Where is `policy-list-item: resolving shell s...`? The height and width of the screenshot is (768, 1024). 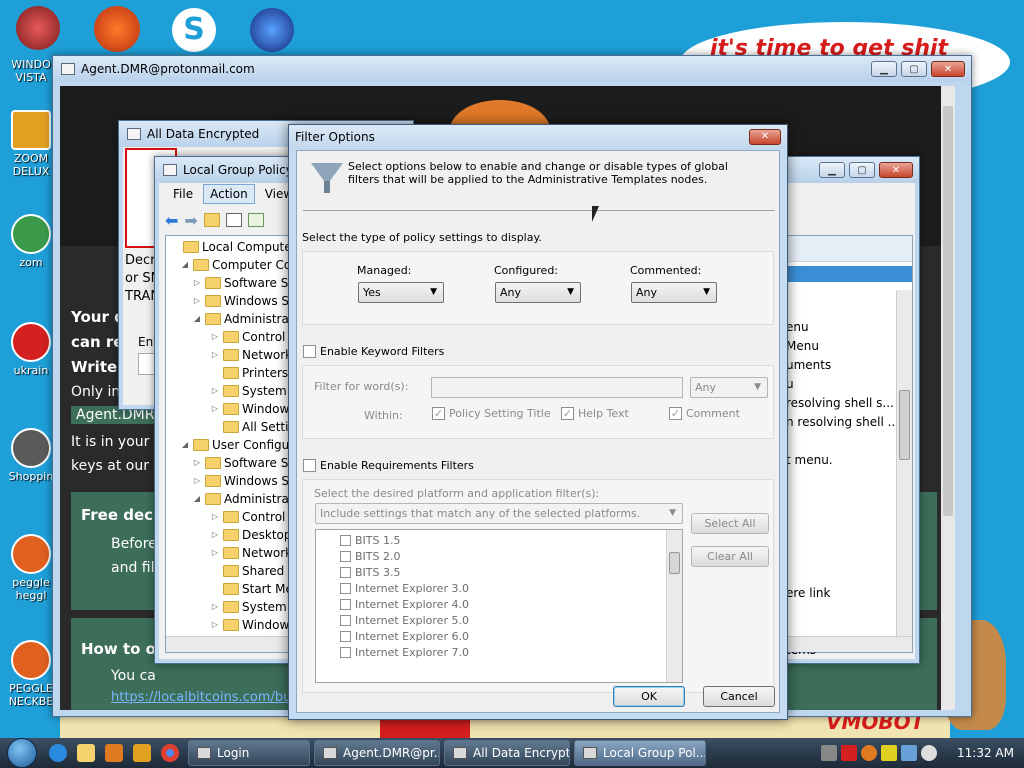
policy-list-item: resolving shell s... is located at coordinates (840, 403).